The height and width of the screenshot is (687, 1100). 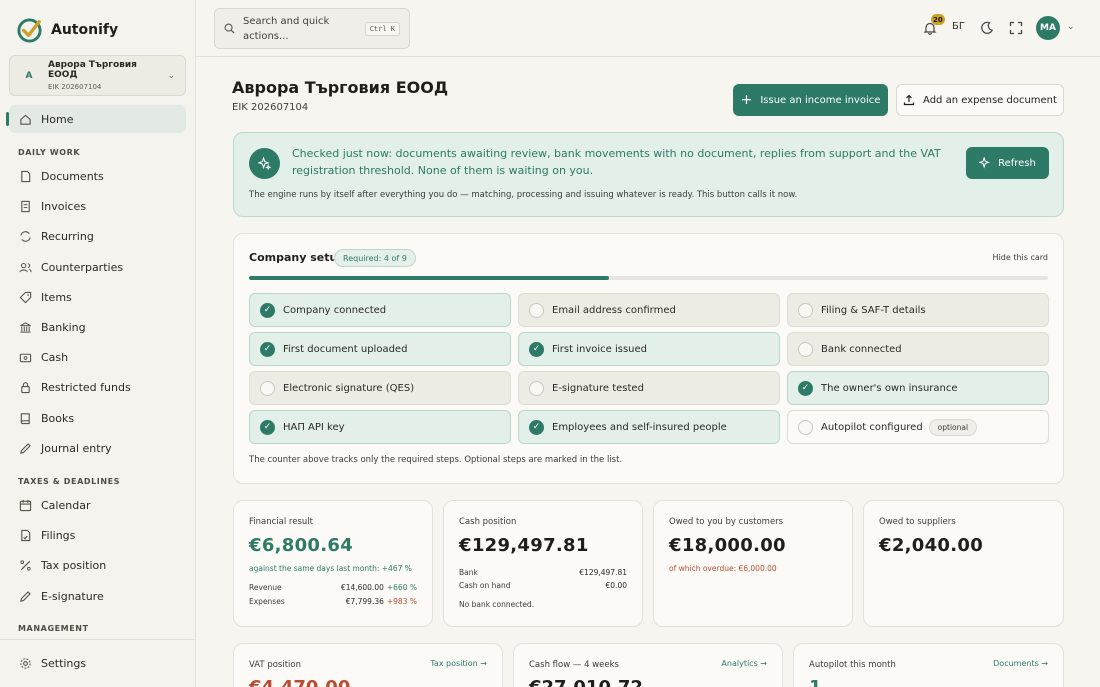 I want to click on card-label: VAT position, so click(x=275, y=665).